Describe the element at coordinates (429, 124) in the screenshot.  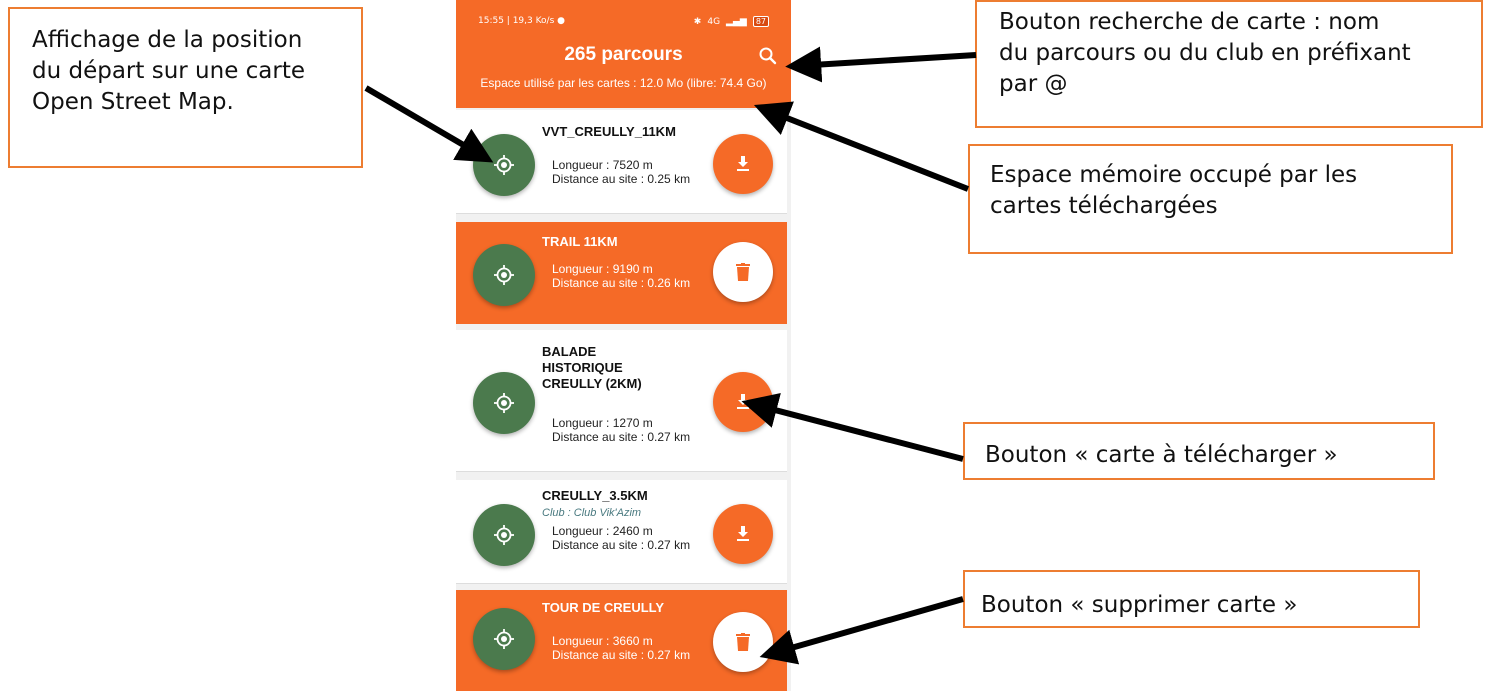
I see `arrow-to-locate-button` at that location.